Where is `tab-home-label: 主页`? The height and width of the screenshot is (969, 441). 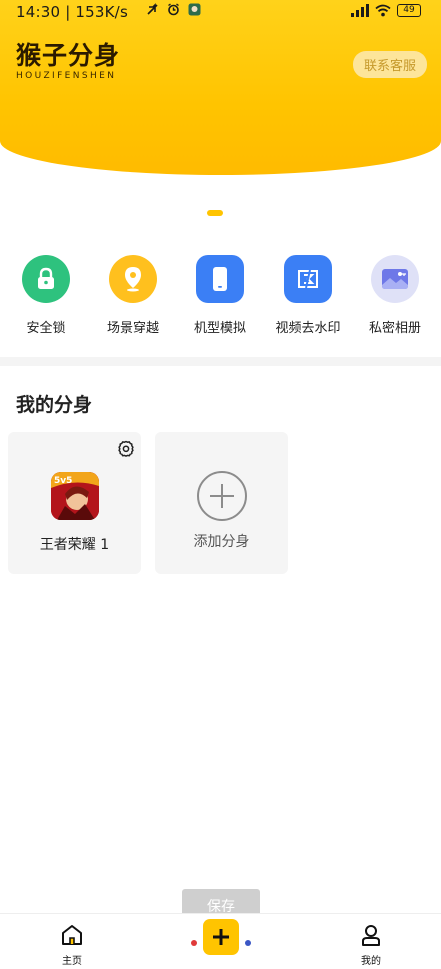 tab-home-label: 主页 is located at coordinates (72, 961).